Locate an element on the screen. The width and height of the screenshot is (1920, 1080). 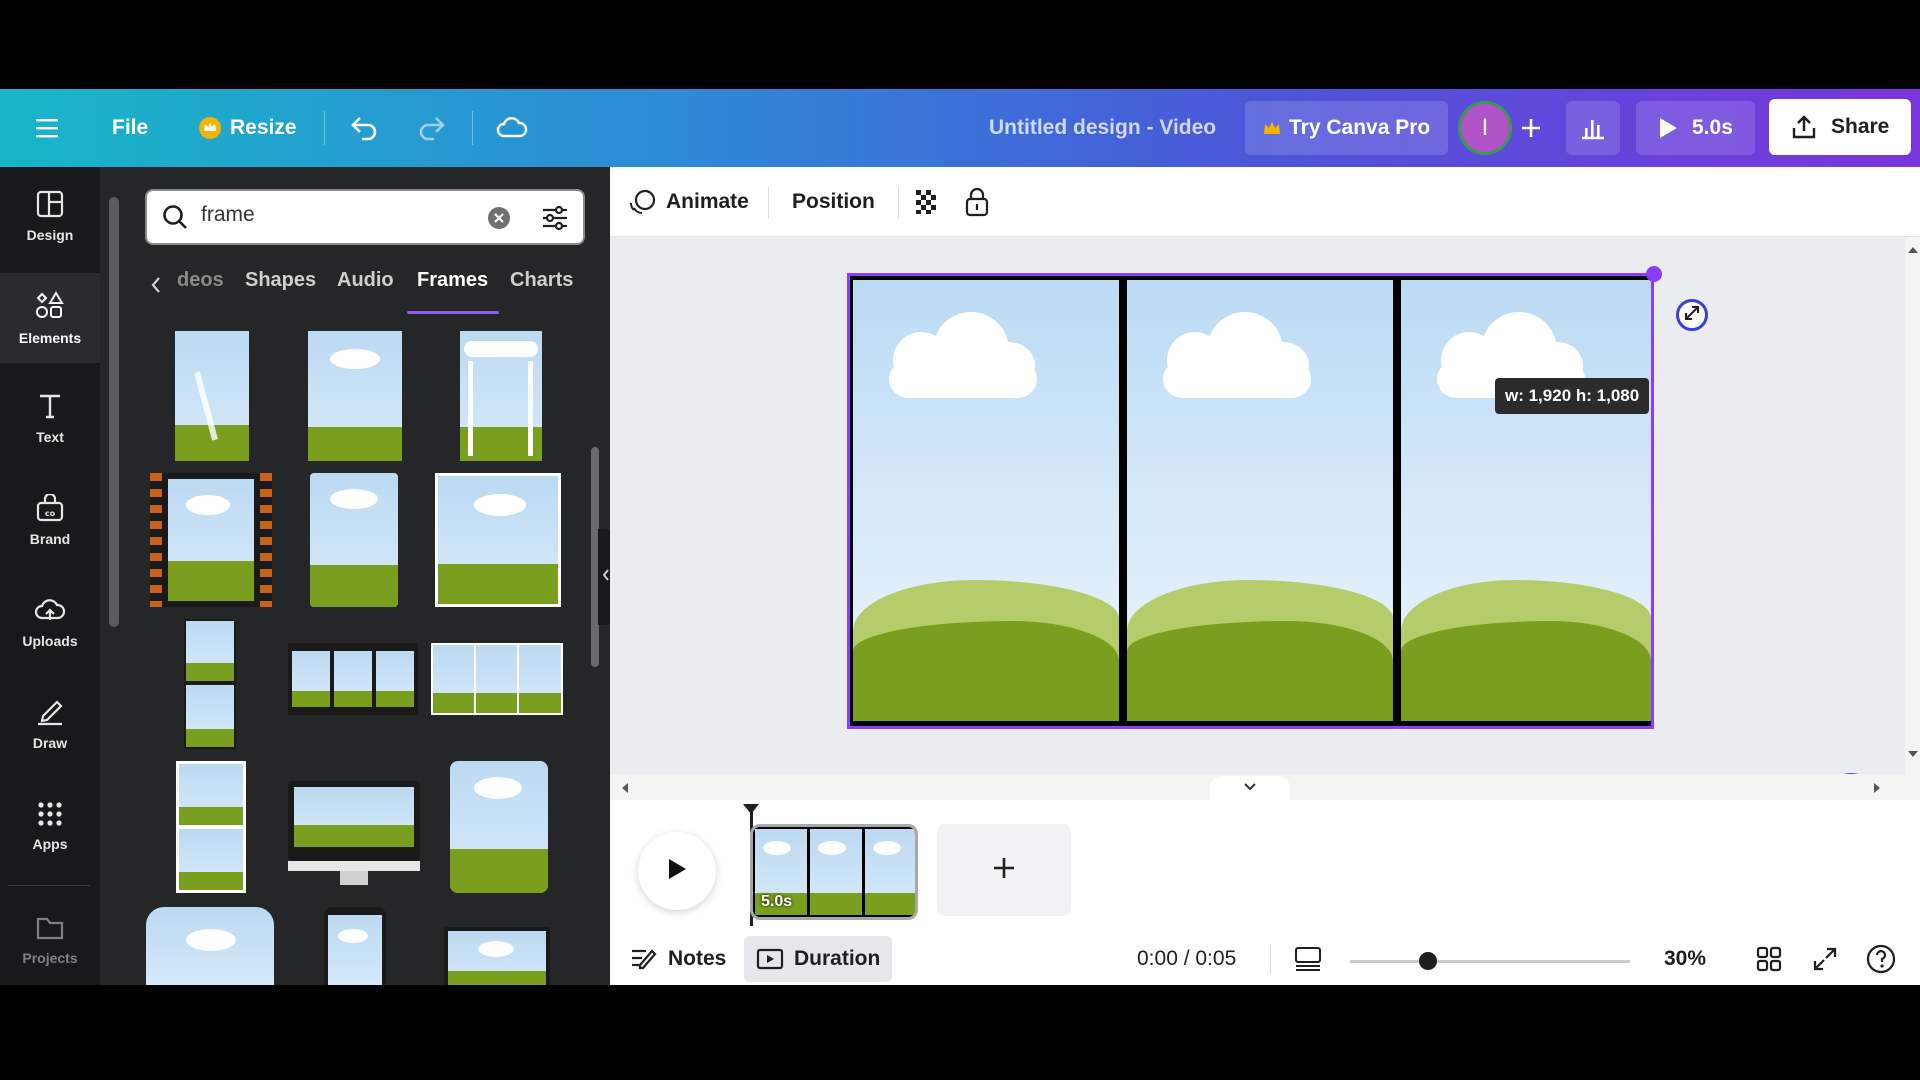
filter-icon is located at coordinates (555, 218).